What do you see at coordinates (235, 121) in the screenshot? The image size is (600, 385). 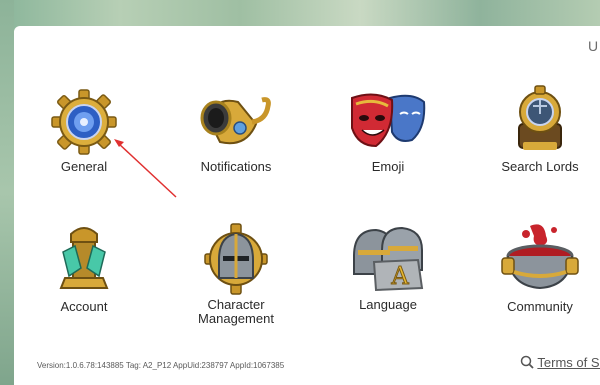 I see `horn-icon` at bounding box center [235, 121].